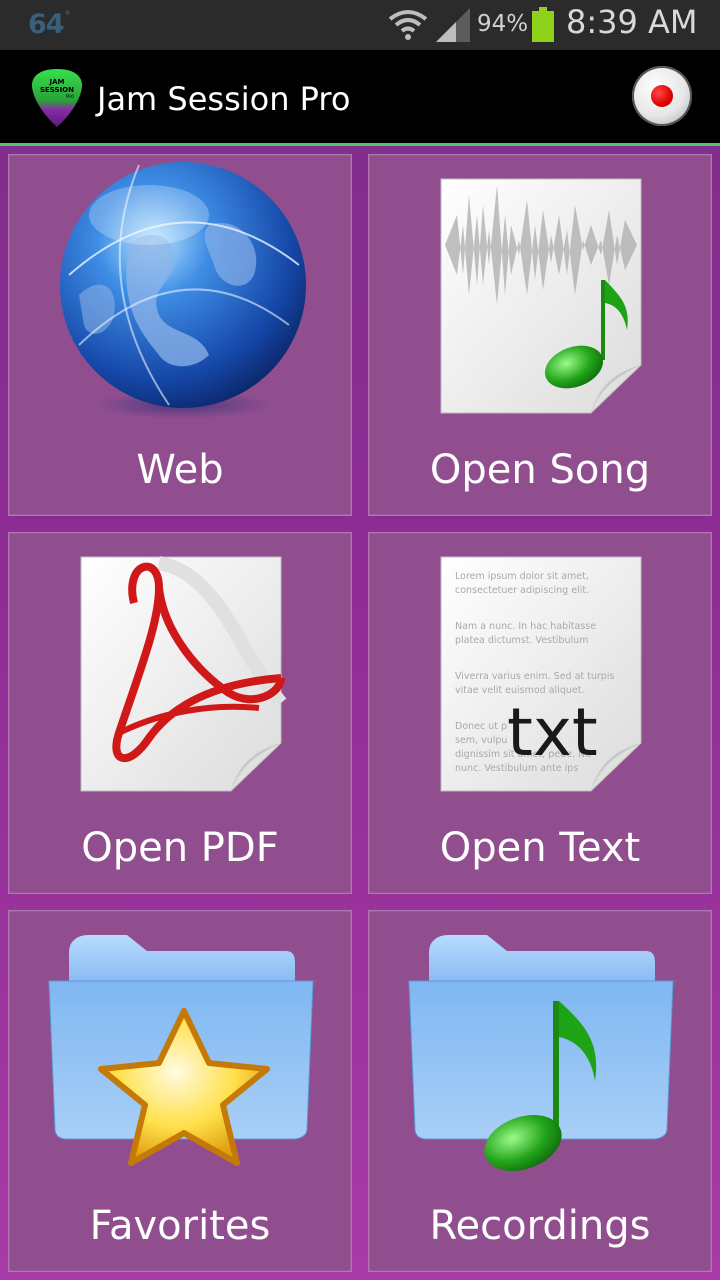  I want to click on action-bar: JAM SESSION PRO Jam Session Pro, so click(360, 98).